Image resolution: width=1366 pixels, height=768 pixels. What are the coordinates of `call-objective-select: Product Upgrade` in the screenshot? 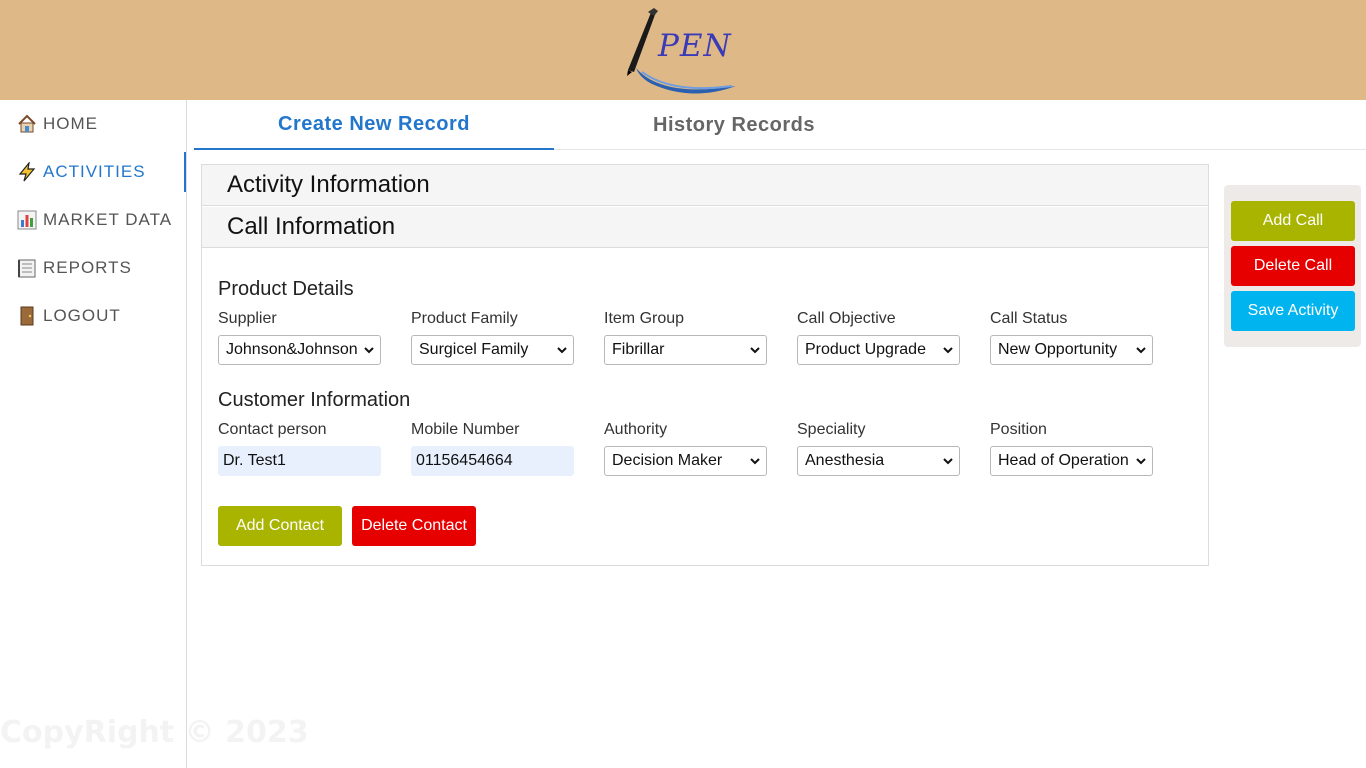 It's located at (878, 350).